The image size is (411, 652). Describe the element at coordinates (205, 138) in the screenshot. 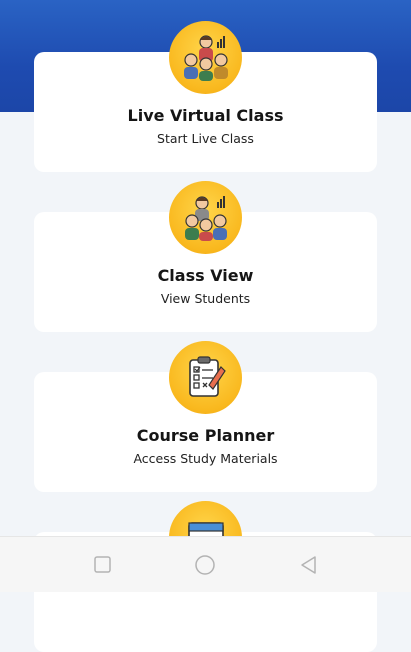

I see `card-subtitle: Start Live Class` at that location.